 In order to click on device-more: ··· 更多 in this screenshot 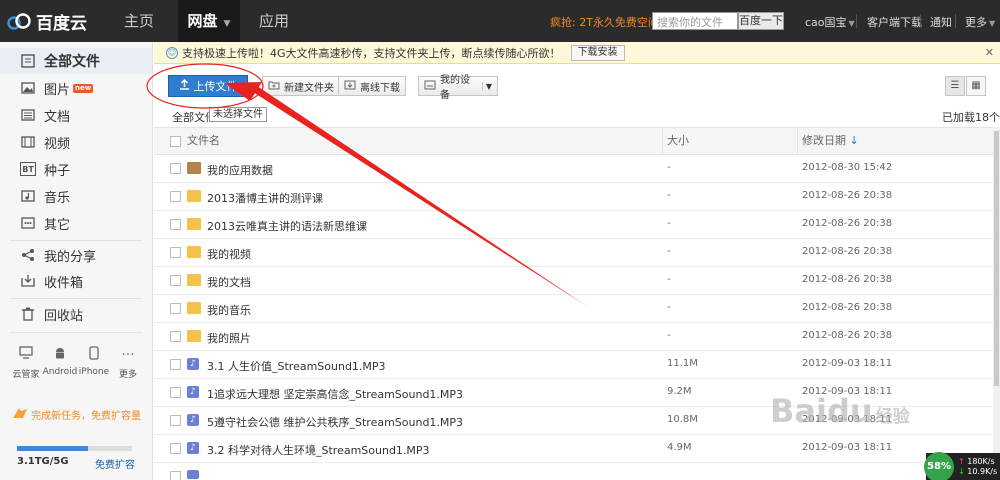, I will do `click(128, 363)`.